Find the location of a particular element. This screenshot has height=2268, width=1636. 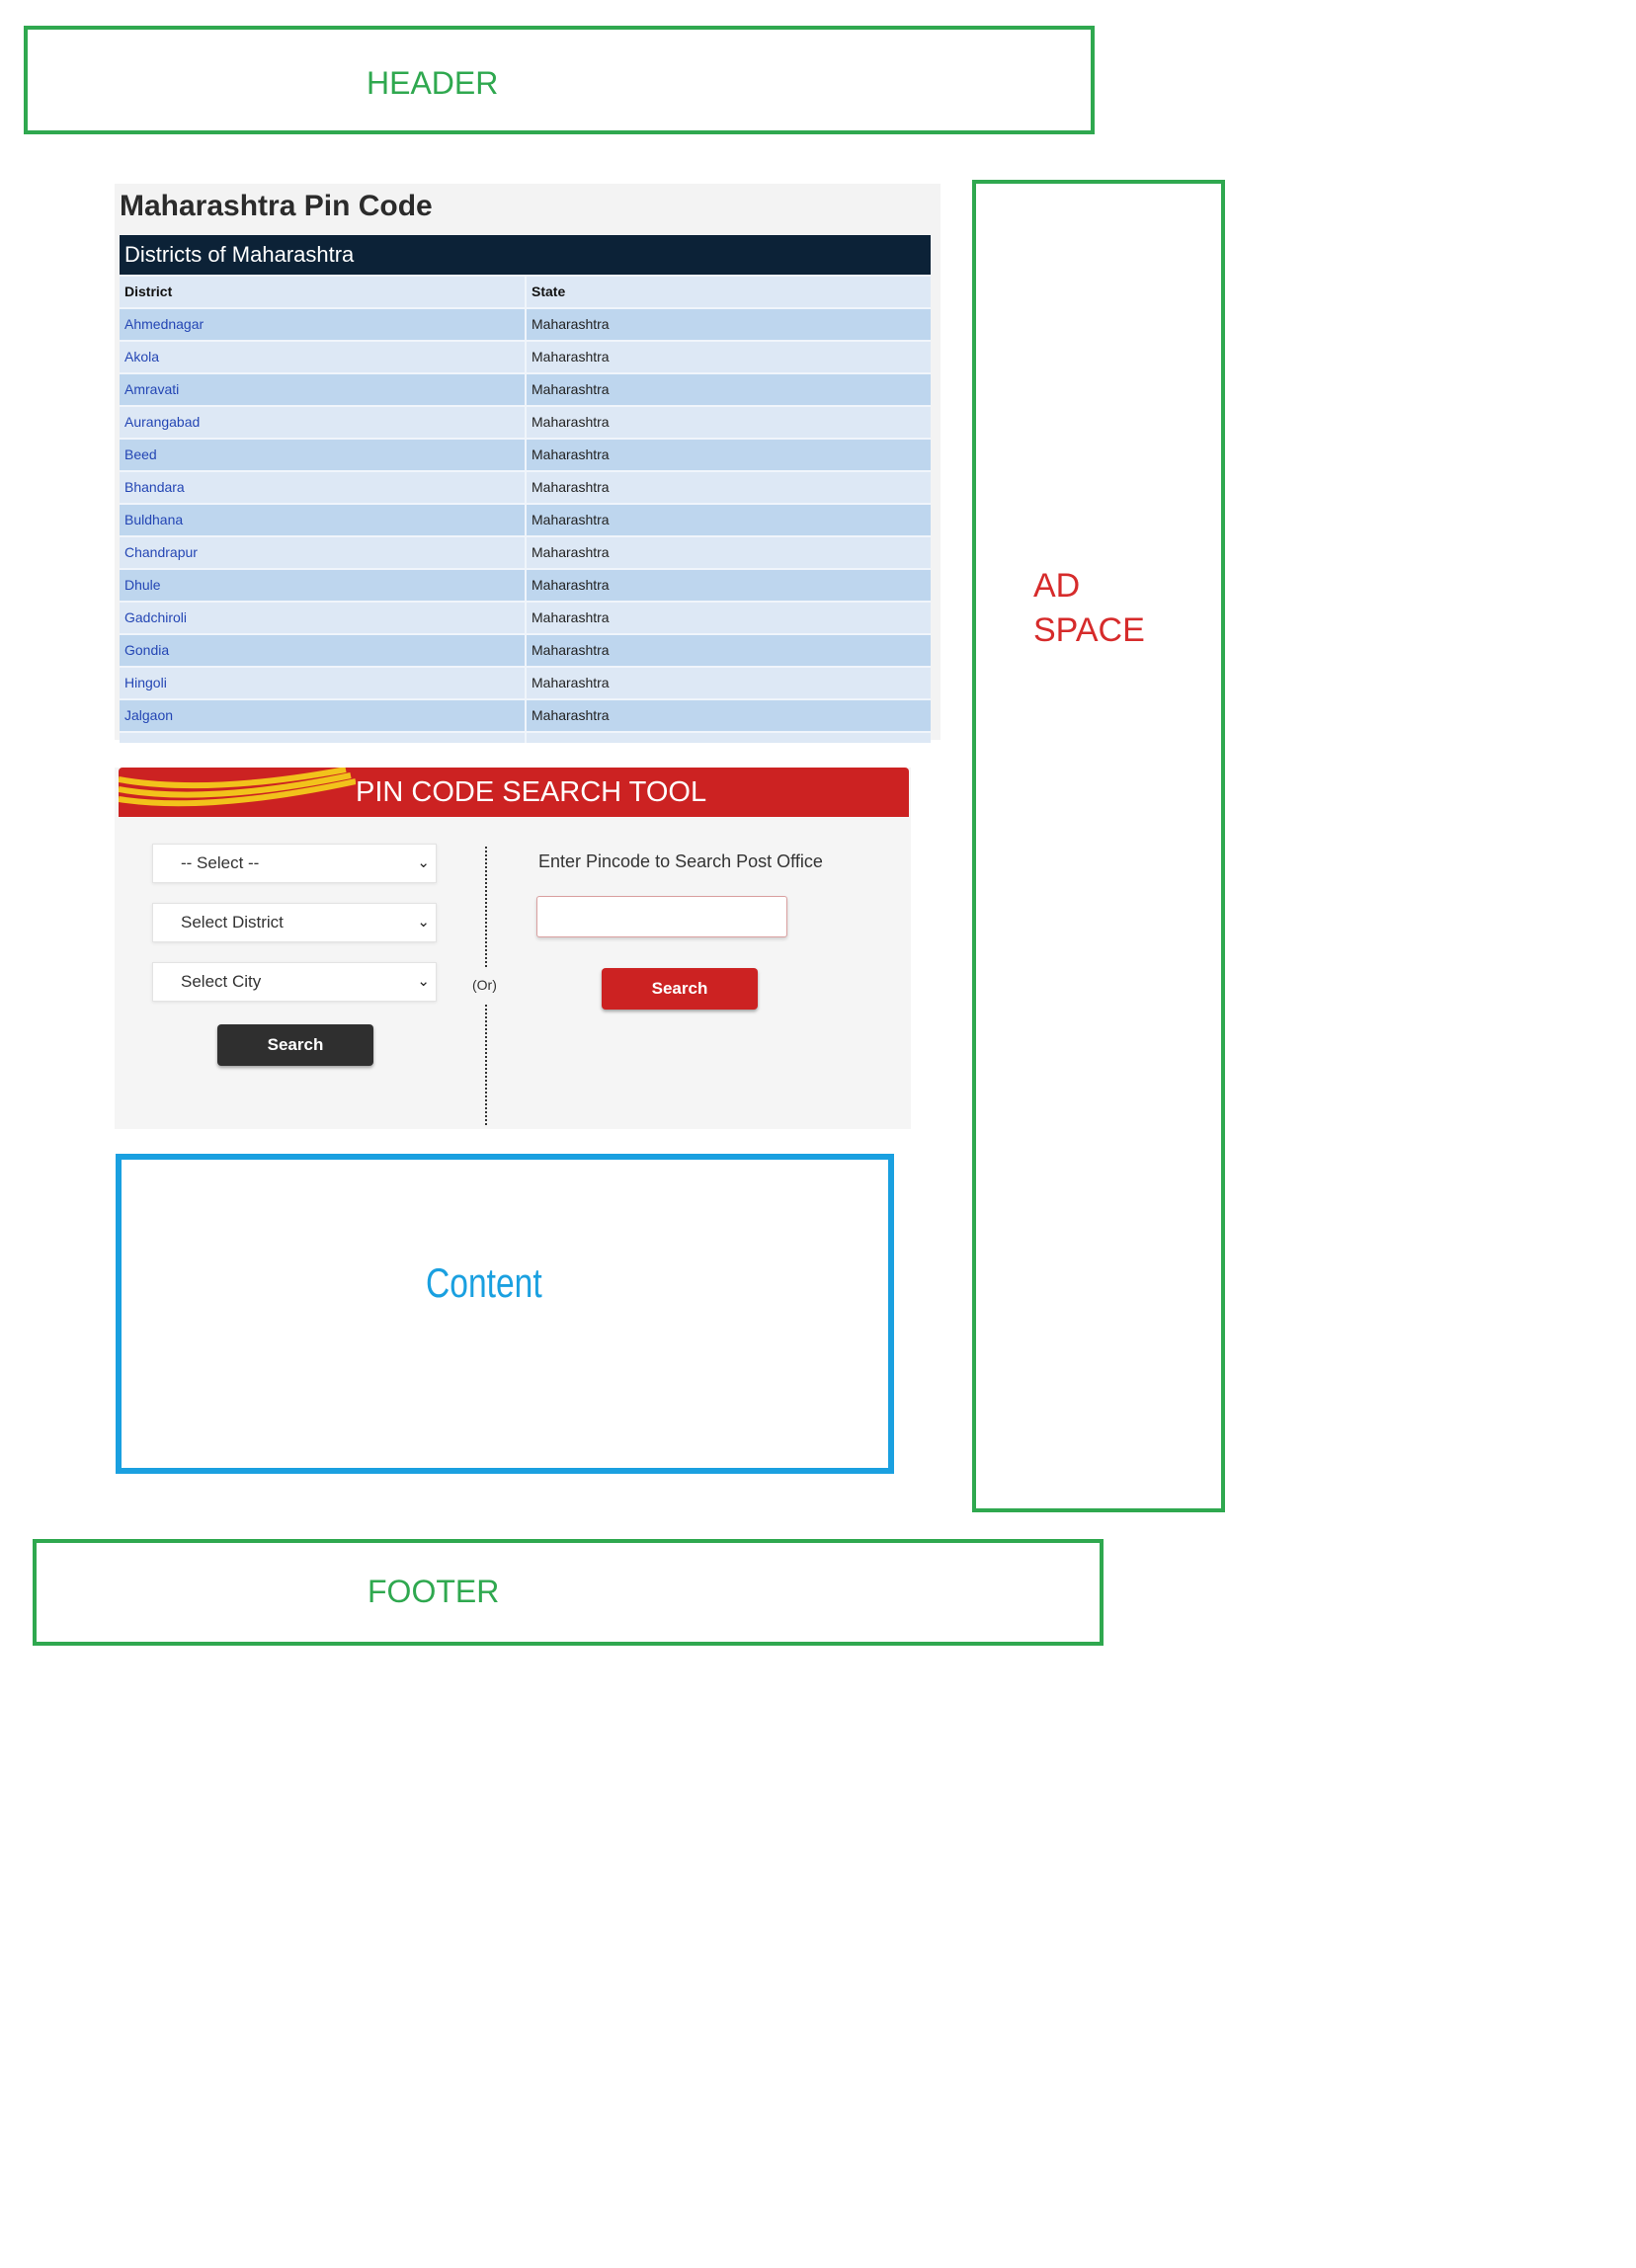

table-row: Beed Maharashtra is located at coordinates (525, 454).